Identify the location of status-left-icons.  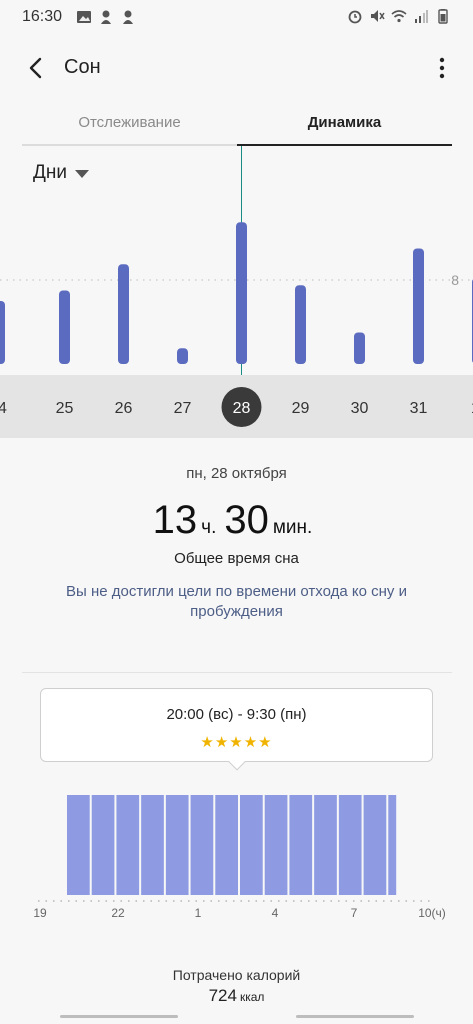
(106, 17).